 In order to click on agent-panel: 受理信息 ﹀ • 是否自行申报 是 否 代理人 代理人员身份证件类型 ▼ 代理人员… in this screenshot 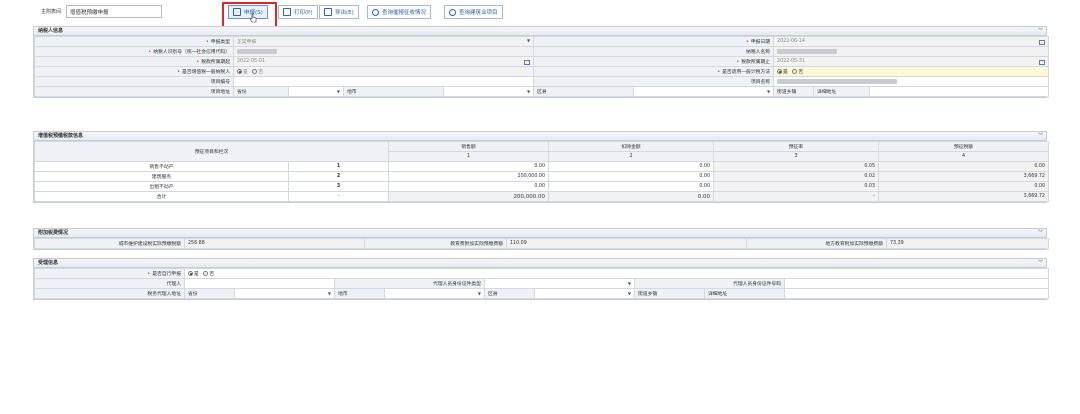, I will do `click(541, 279)`.